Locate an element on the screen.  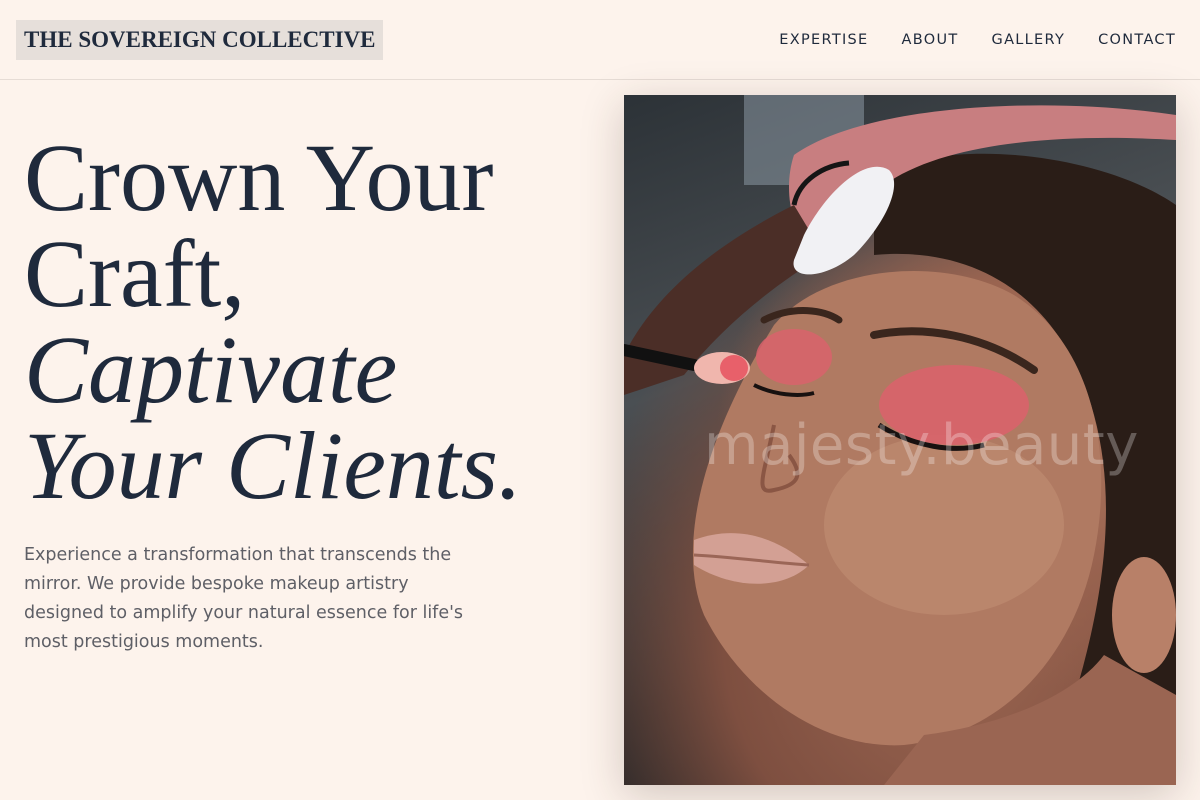
hero-title-line-1: Crown Your is located at coordinates (259, 177).